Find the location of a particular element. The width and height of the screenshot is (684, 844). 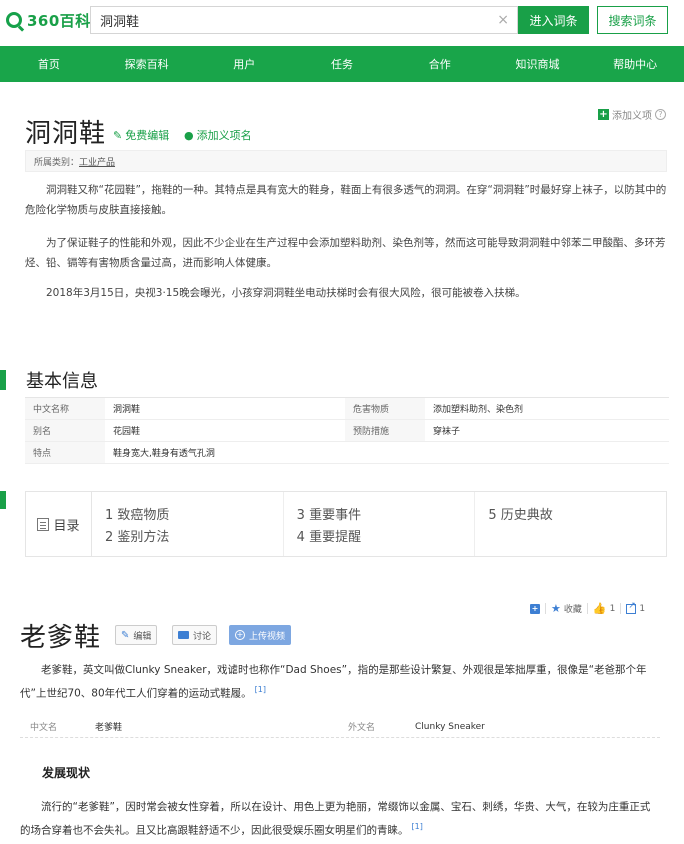

free-edit-link: ✎ 免费编辑 is located at coordinates (141, 135).